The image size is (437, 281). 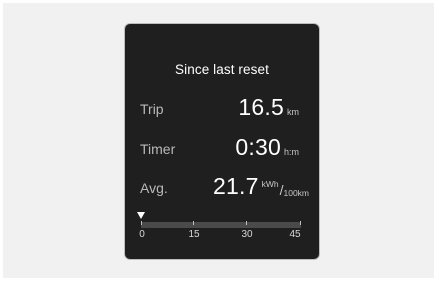 What do you see at coordinates (141, 215) in the screenshot?
I see `scale-pointer-icon` at bounding box center [141, 215].